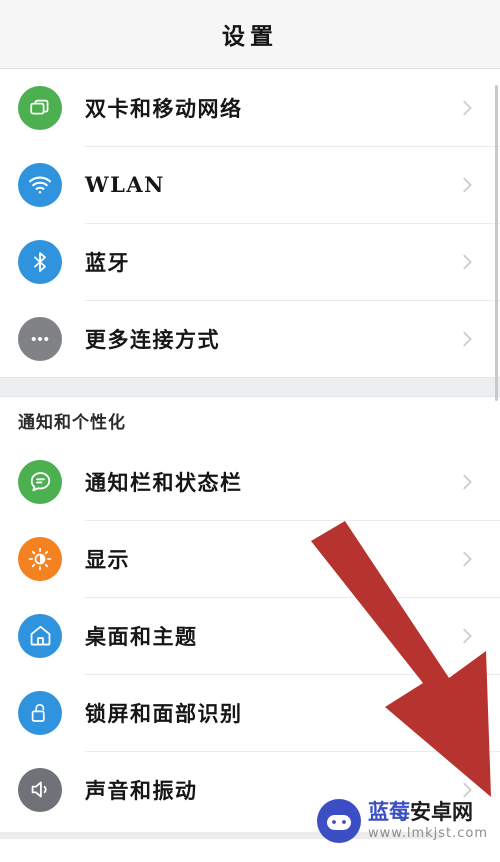 Image resolution: width=500 pixels, height=862 pixels. Describe the element at coordinates (164, 713) in the screenshot. I see `sidebar-item-label: 锁屏和面部识别` at that location.